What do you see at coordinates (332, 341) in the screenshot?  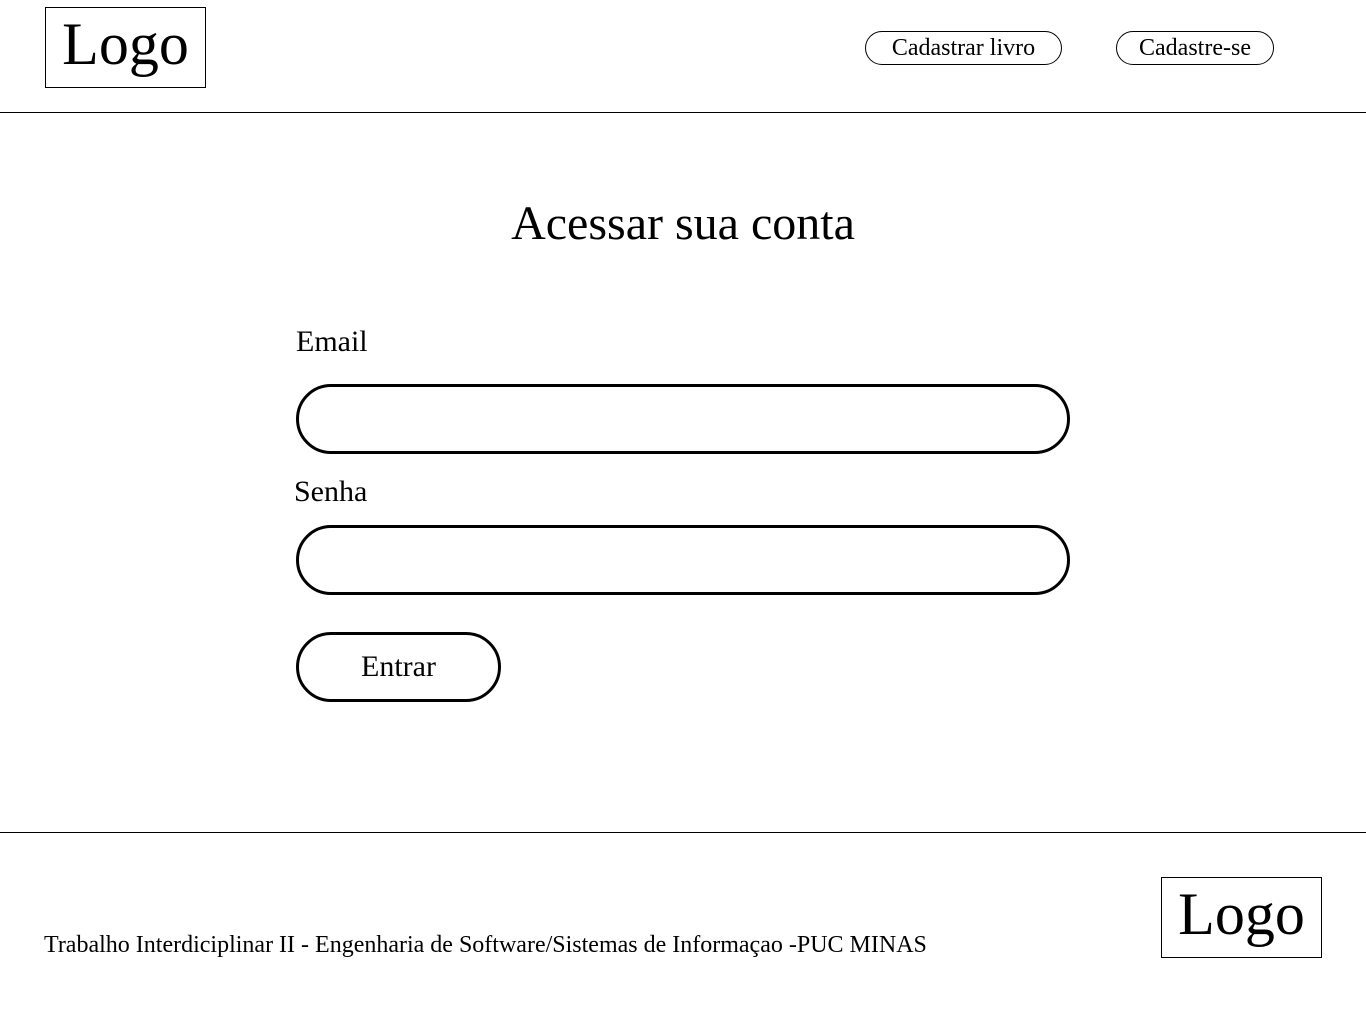 I see `email-label: Email` at bounding box center [332, 341].